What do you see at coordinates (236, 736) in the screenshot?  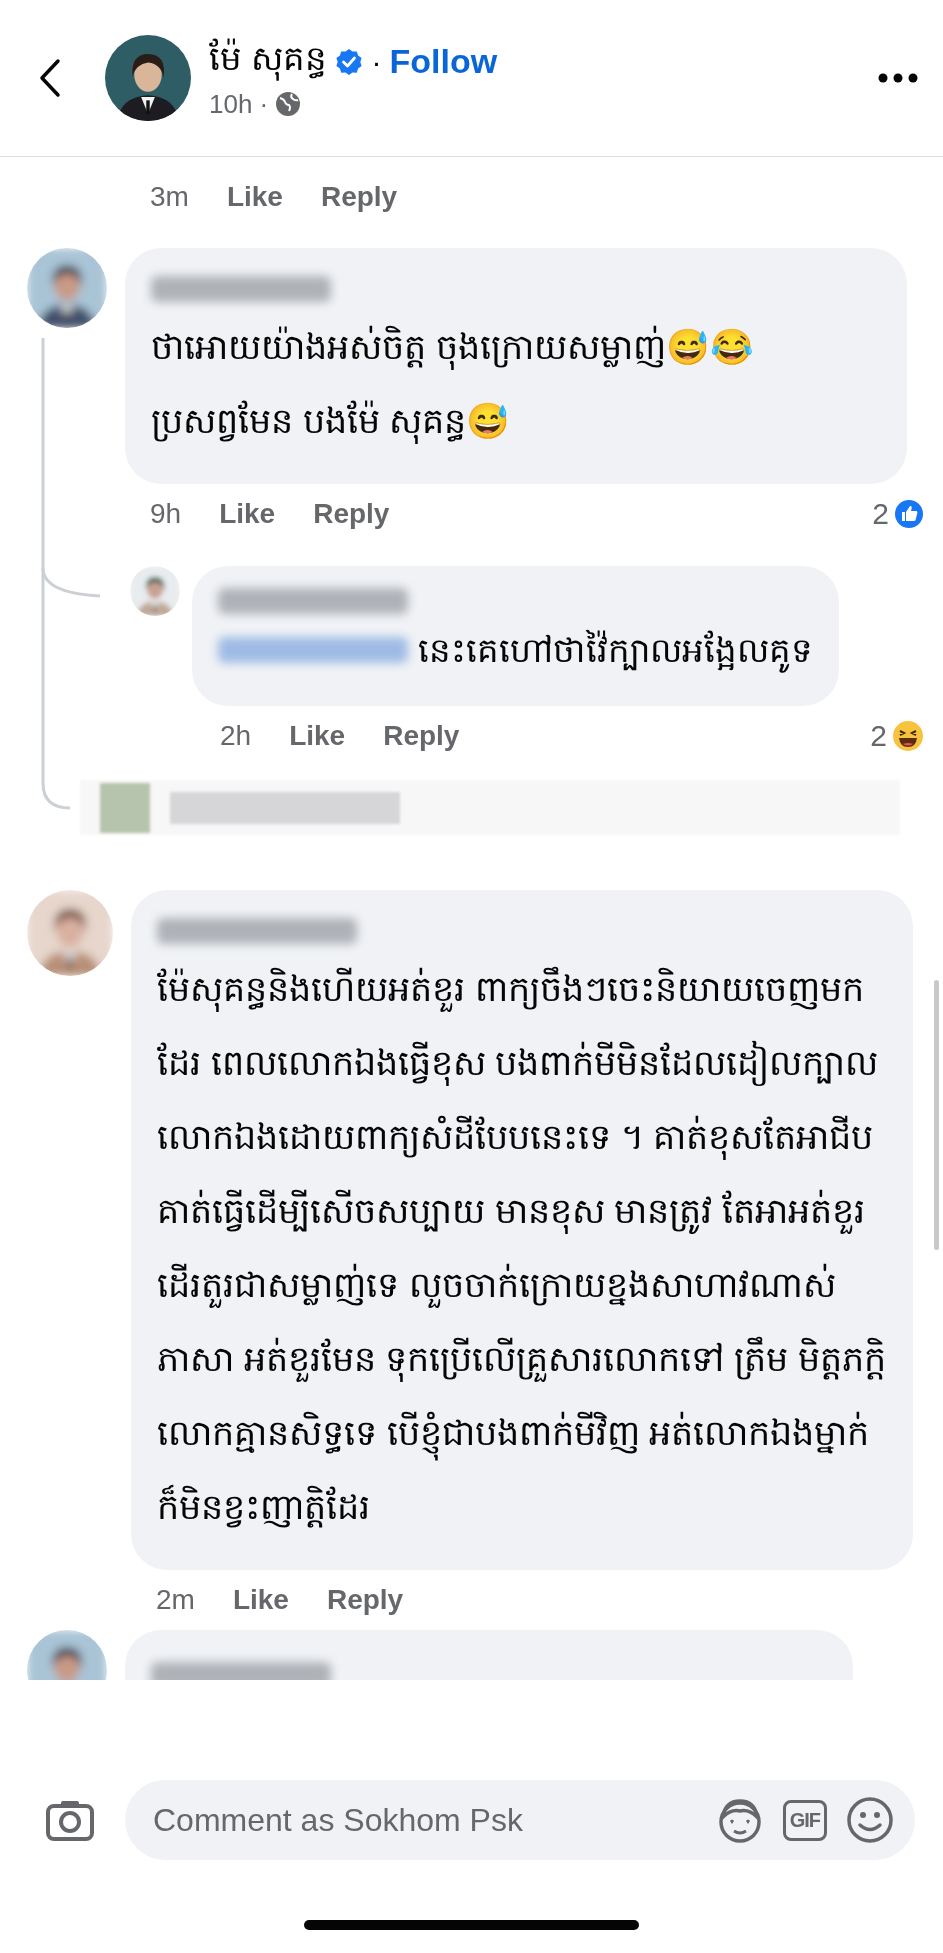 I see `timestamp: 2h` at bounding box center [236, 736].